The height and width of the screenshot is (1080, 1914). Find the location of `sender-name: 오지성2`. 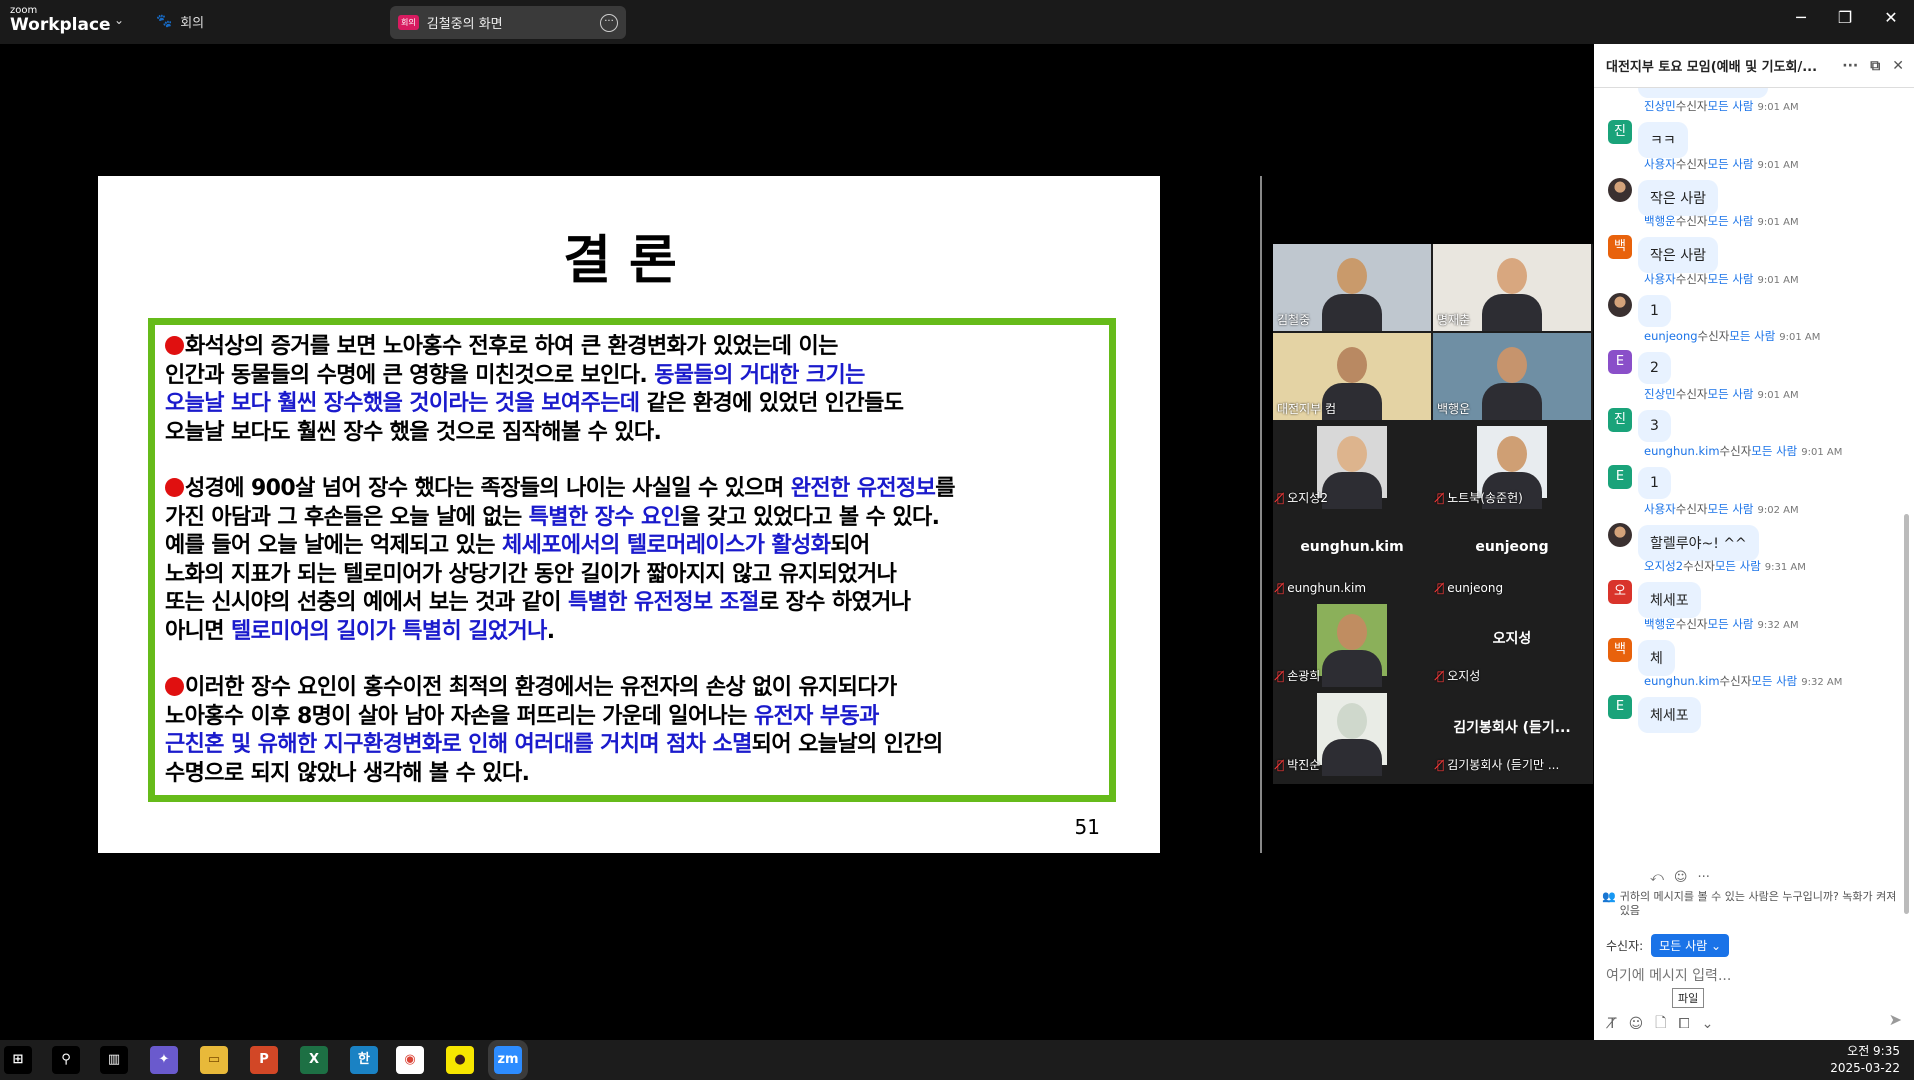

sender-name: 오지성2 is located at coordinates (1663, 566).